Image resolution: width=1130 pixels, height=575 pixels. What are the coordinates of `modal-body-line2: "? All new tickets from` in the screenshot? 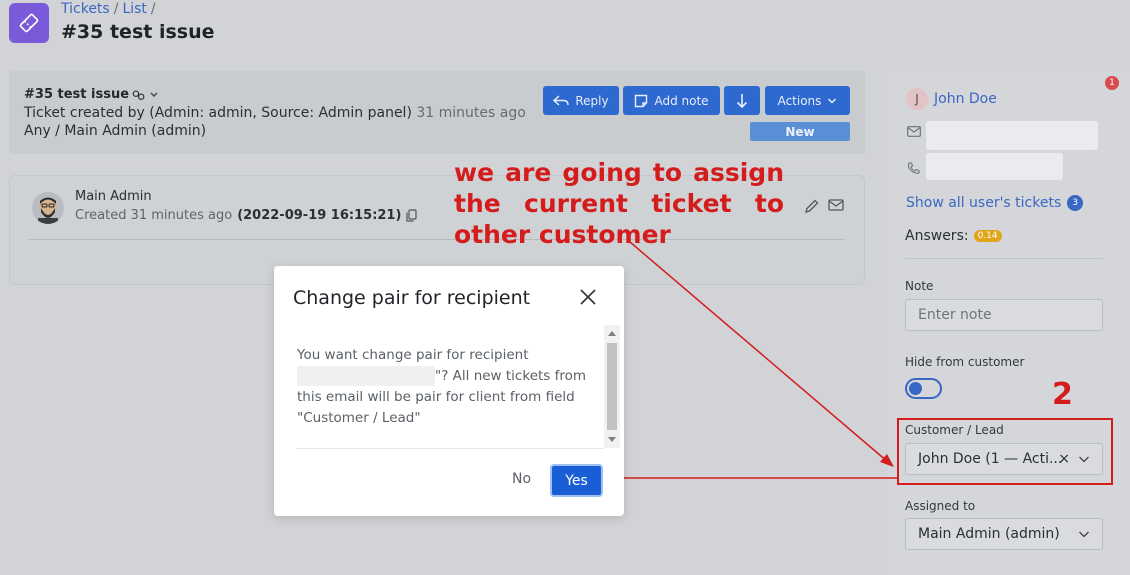 It's located at (511, 376).